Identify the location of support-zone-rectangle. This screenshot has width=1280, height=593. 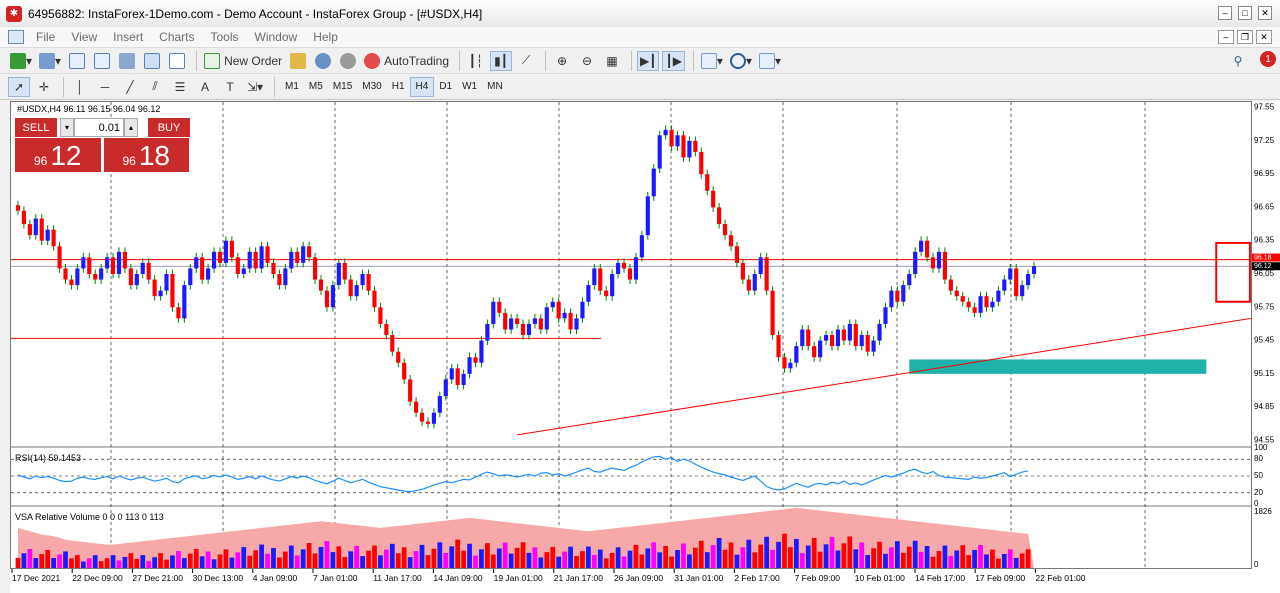
(1058, 366).